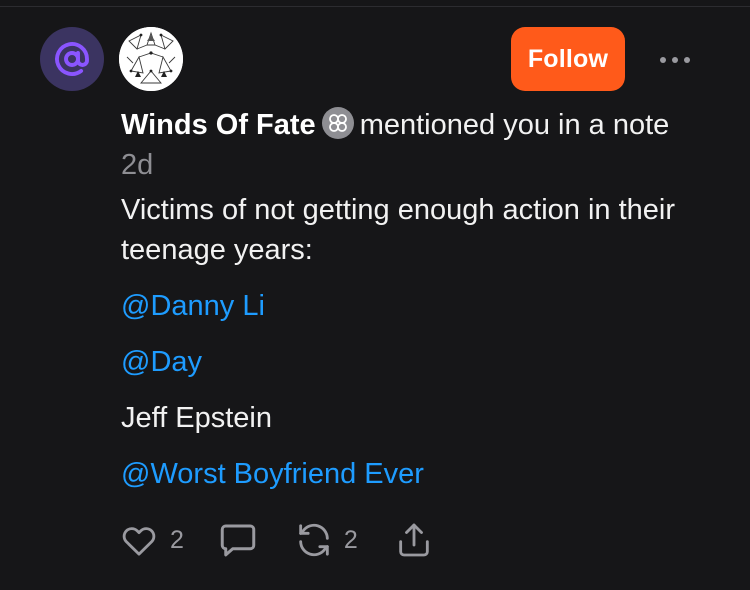 Image resolution: width=750 pixels, height=590 pixels. What do you see at coordinates (337, 123) in the screenshot?
I see `flower-badge-icon` at bounding box center [337, 123].